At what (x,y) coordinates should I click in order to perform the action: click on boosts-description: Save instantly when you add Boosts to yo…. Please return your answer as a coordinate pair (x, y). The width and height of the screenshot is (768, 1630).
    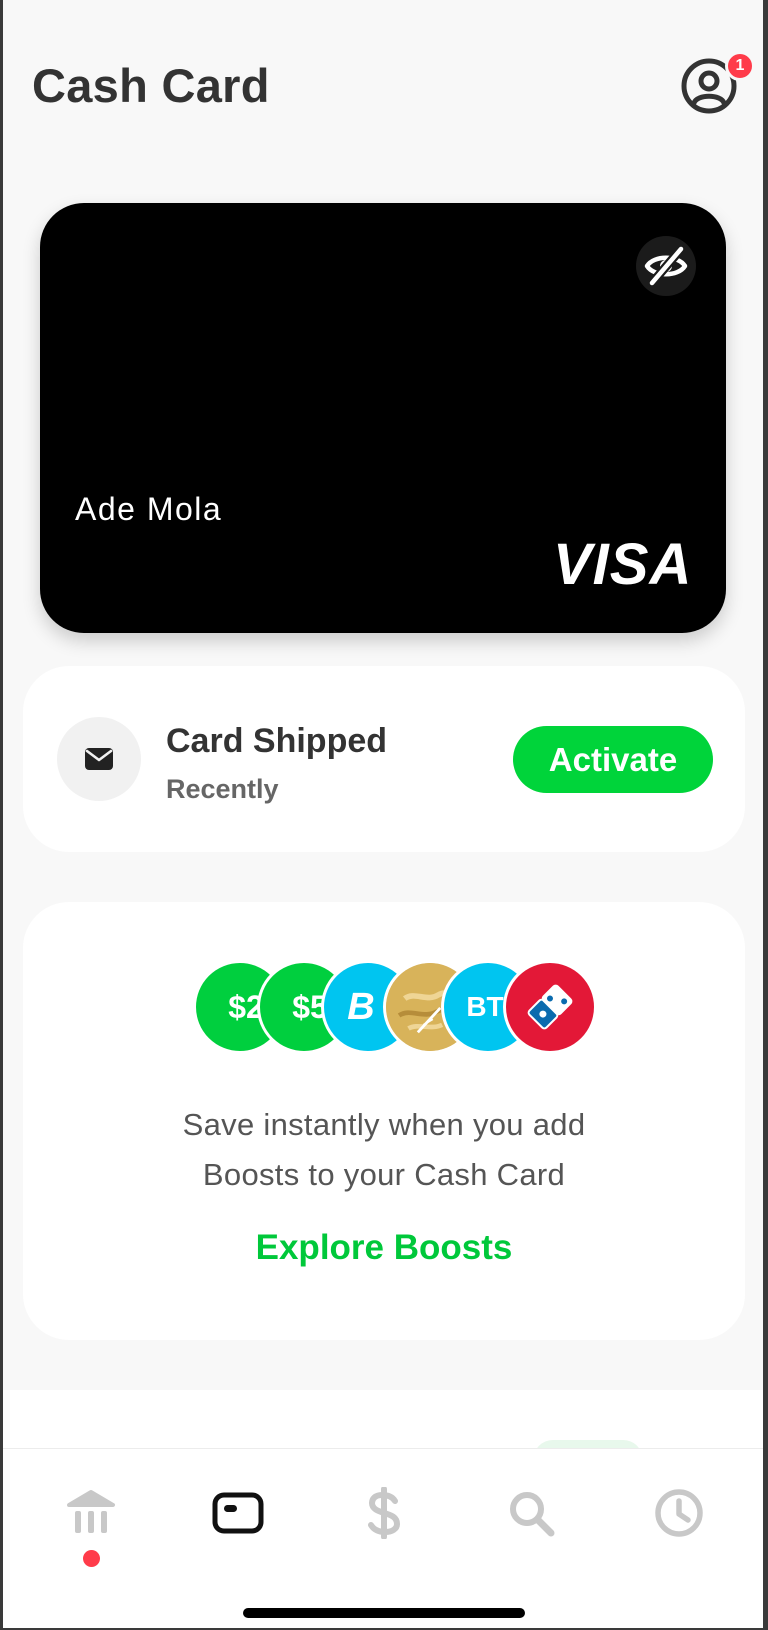
    Looking at the image, I should click on (384, 1149).